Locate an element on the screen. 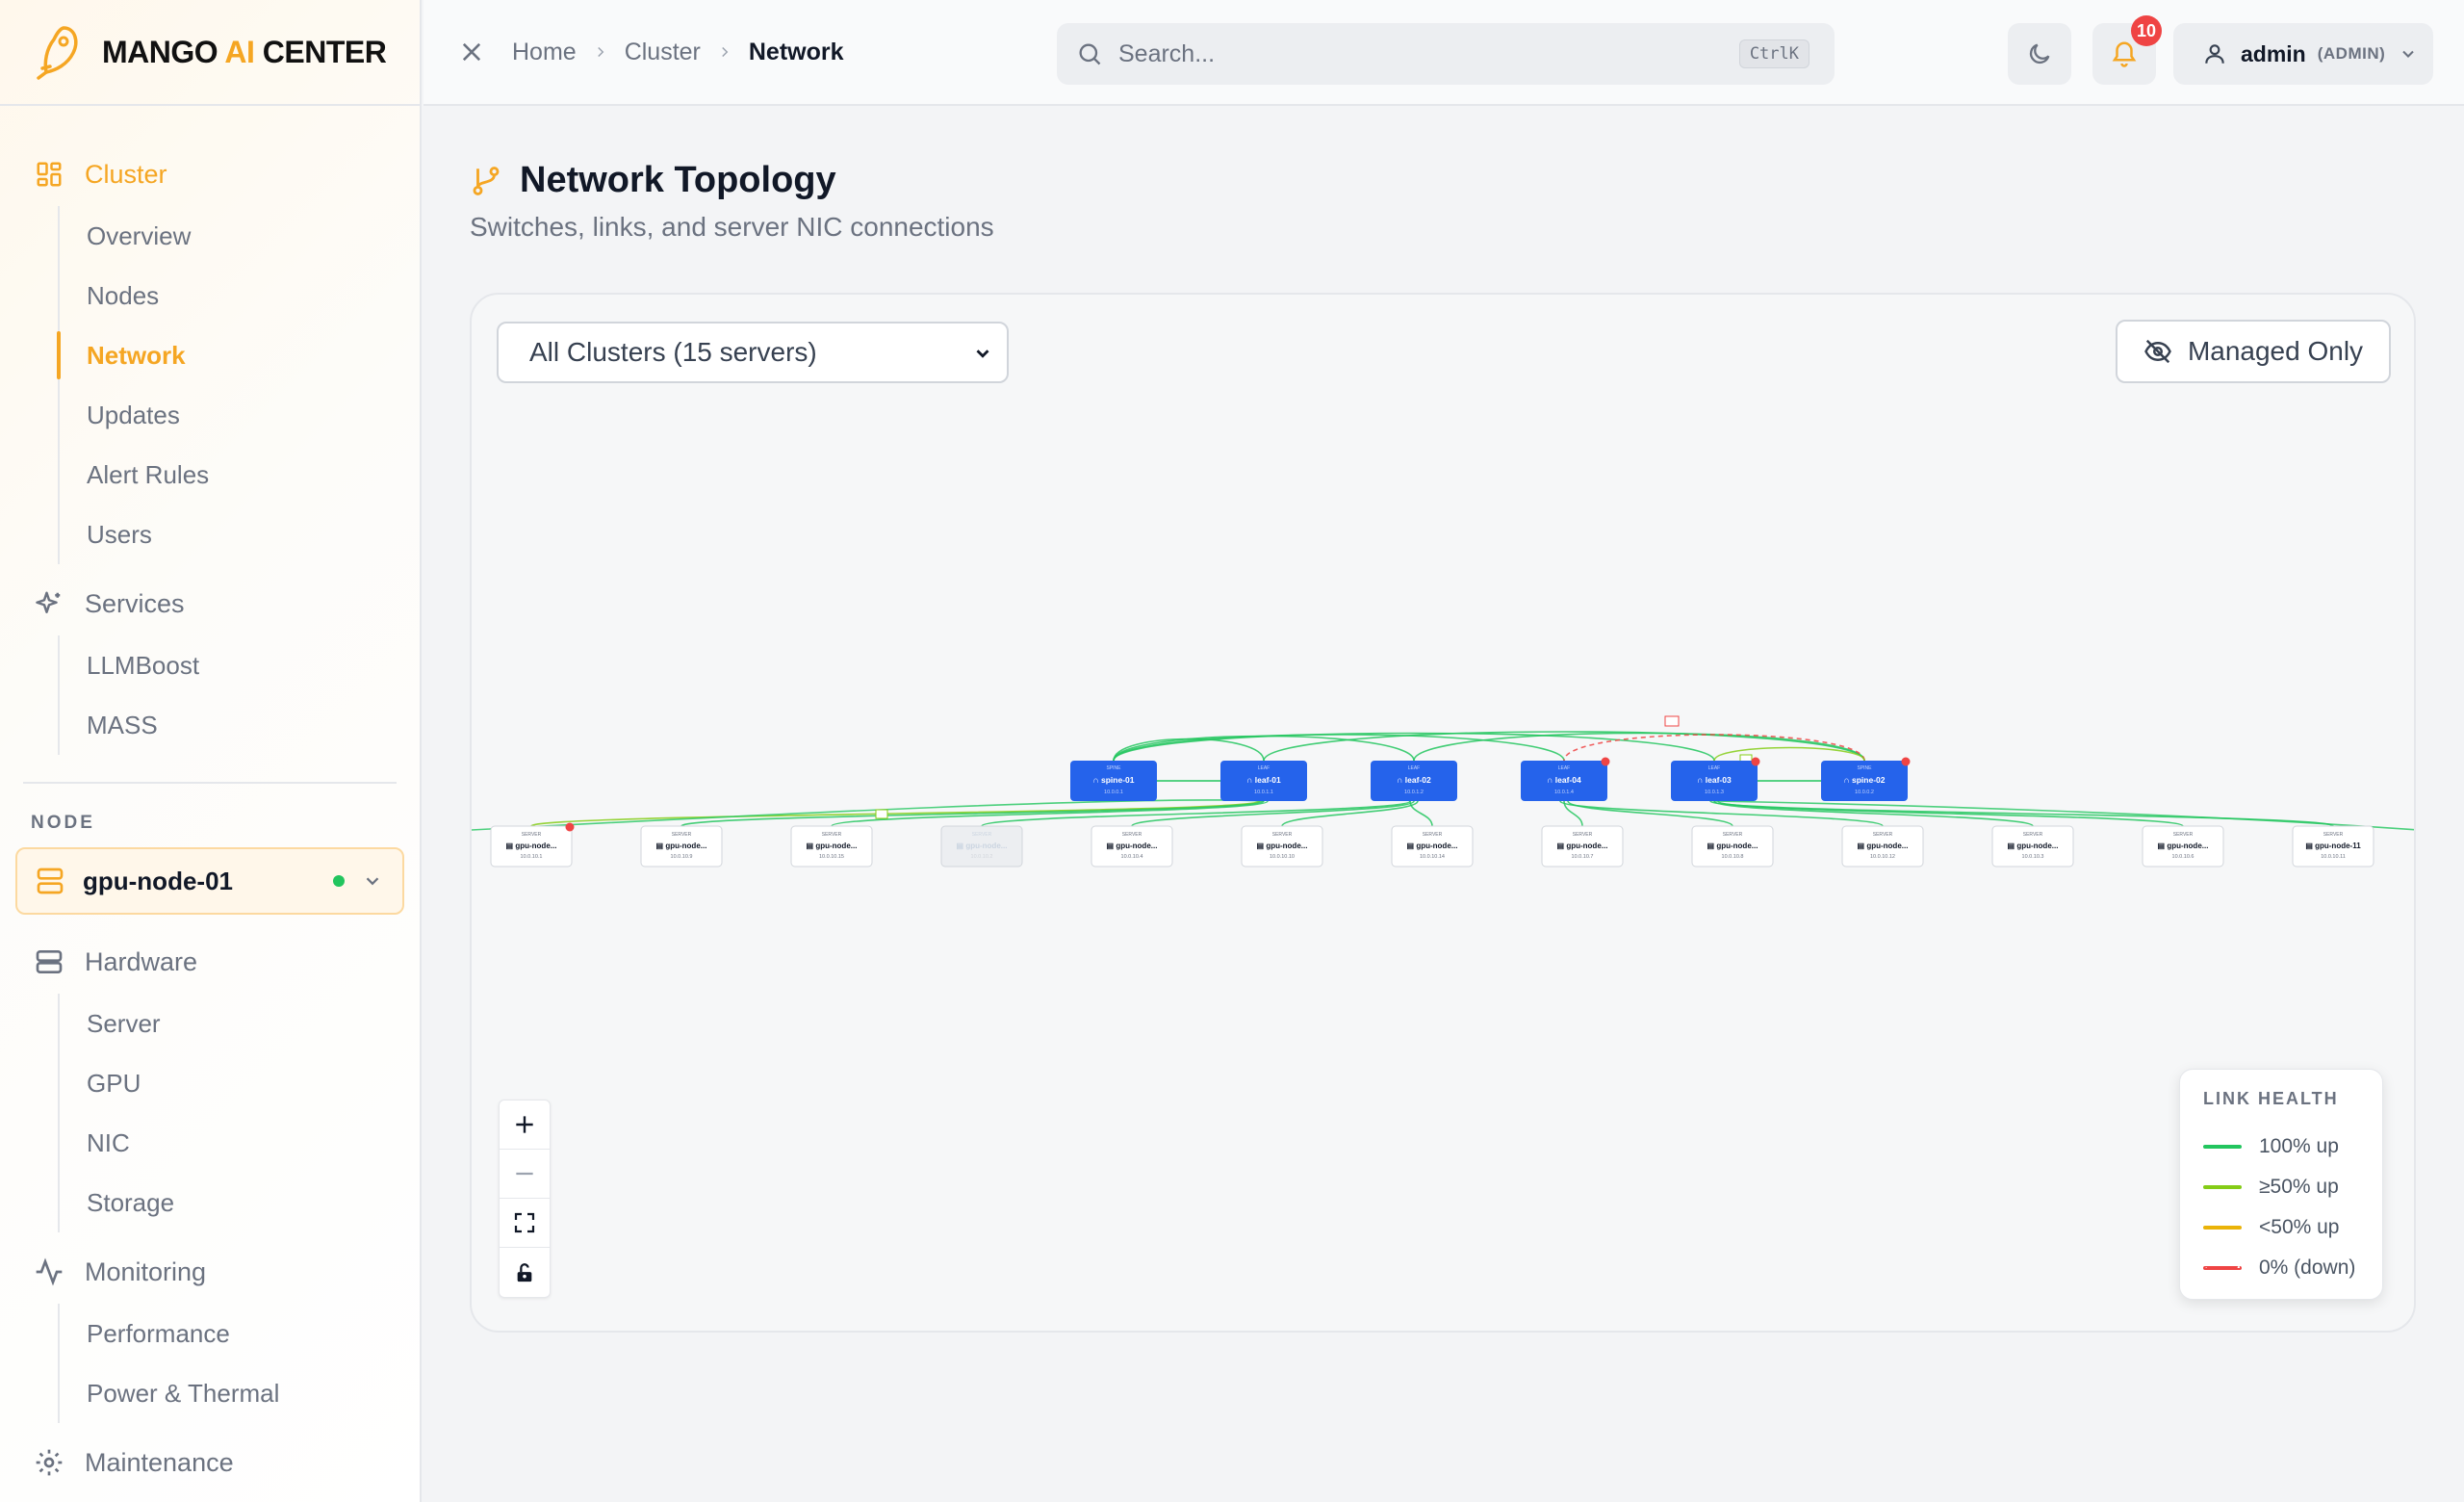  sidebar-item-storage: Storage is located at coordinates (240, 1202).